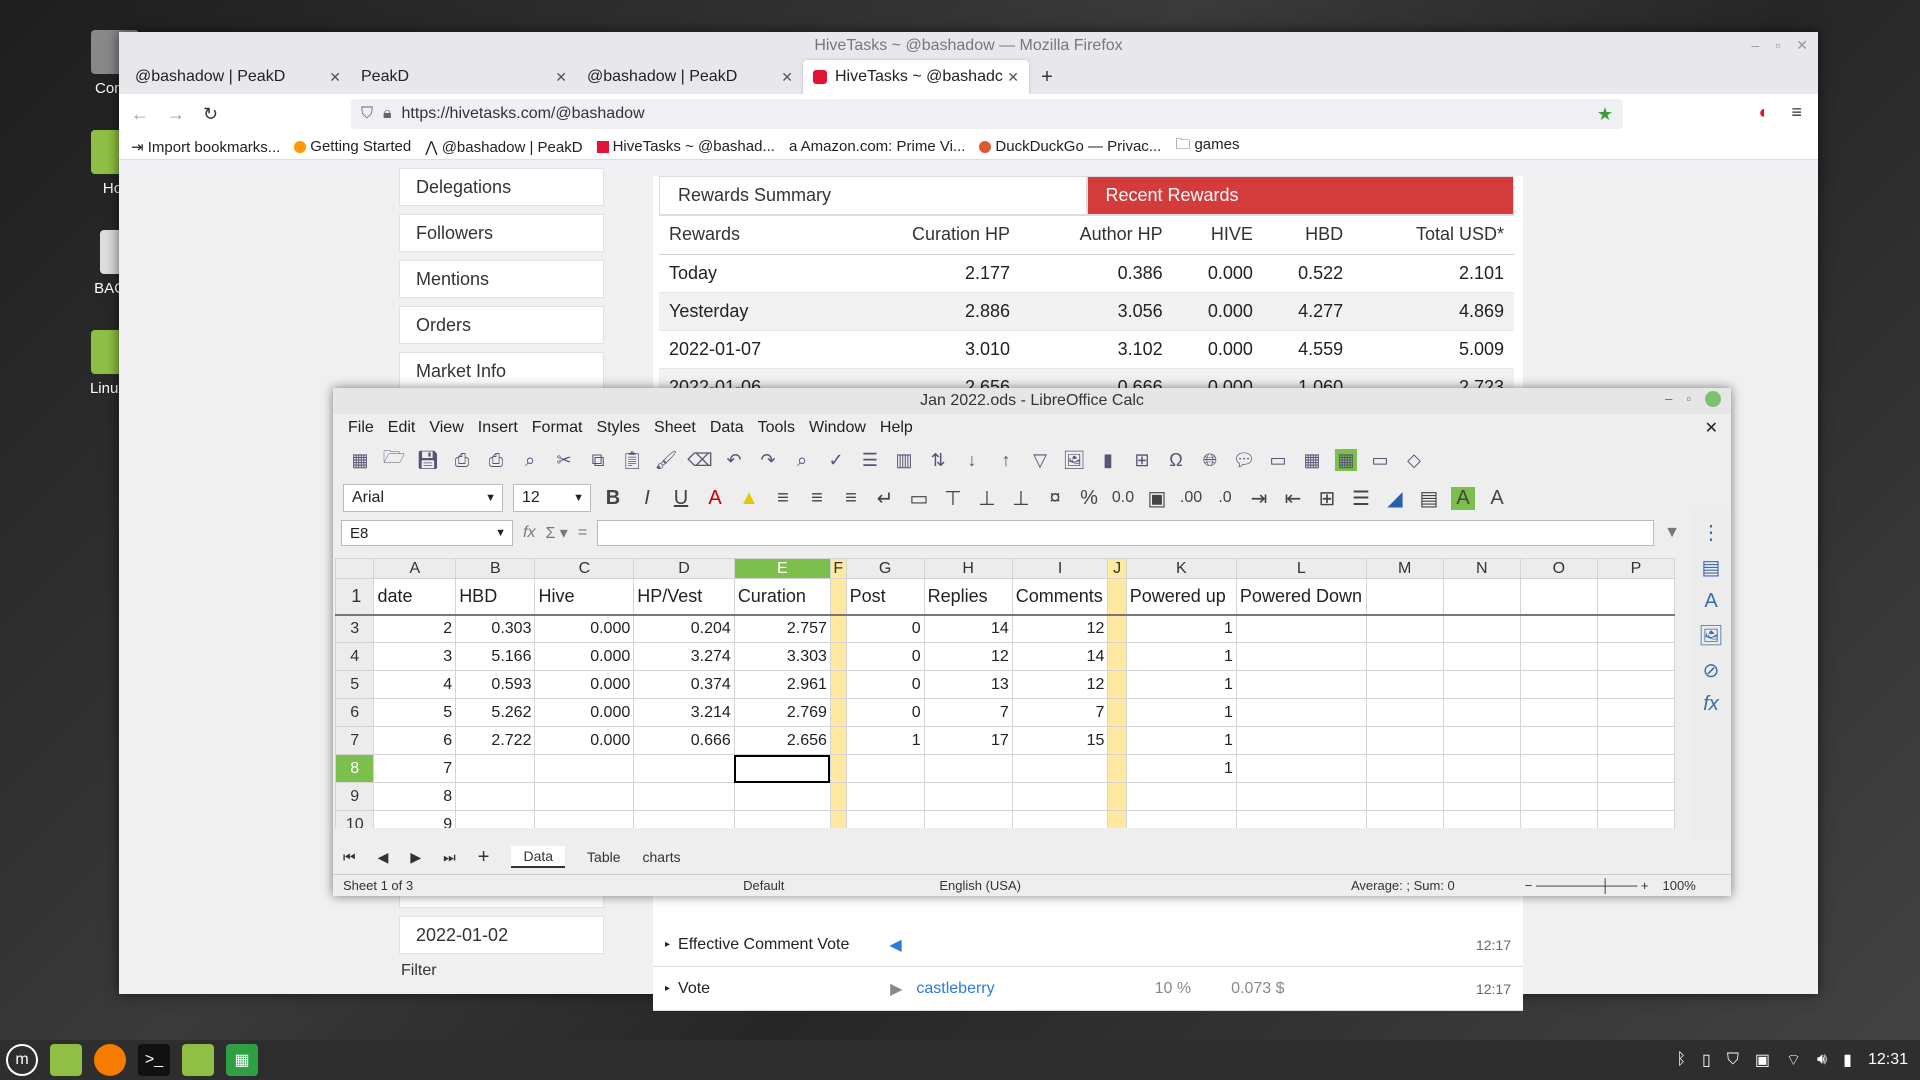 This screenshot has width=1920, height=1080. What do you see at coordinates (349, 857) in the screenshot?
I see `first-sheet-icon: ⏮` at bounding box center [349, 857].